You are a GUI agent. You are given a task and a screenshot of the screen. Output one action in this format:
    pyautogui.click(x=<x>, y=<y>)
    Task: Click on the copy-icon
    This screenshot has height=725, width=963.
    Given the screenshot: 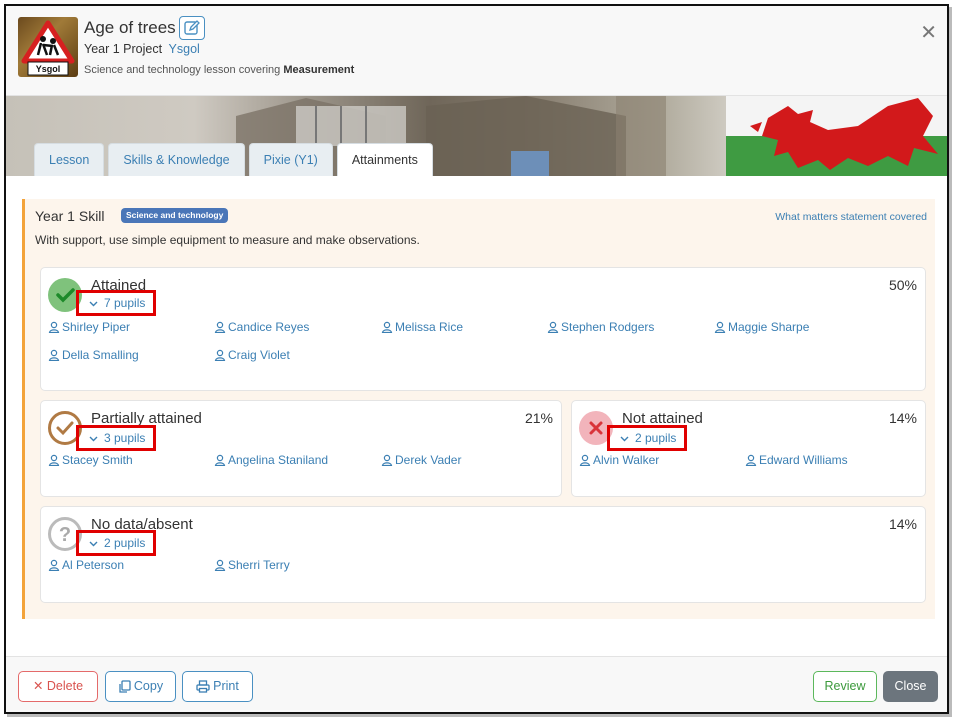 What is the action you would take?
    pyautogui.click(x=125, y=686)
    